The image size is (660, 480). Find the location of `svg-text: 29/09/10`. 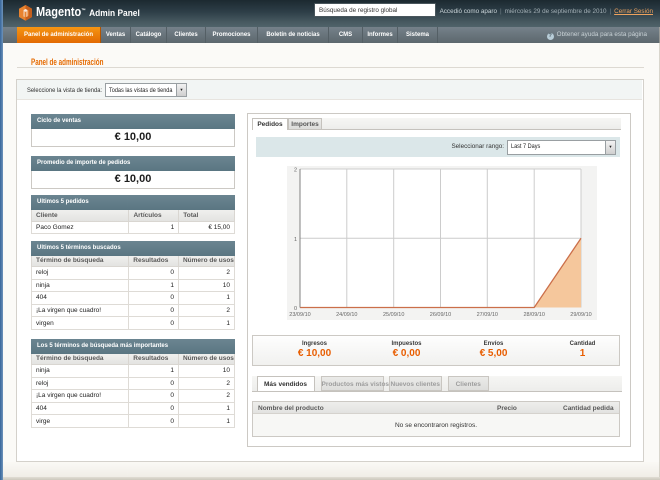

svg-text: 29/09/10 is located at coordinates (580, 315).